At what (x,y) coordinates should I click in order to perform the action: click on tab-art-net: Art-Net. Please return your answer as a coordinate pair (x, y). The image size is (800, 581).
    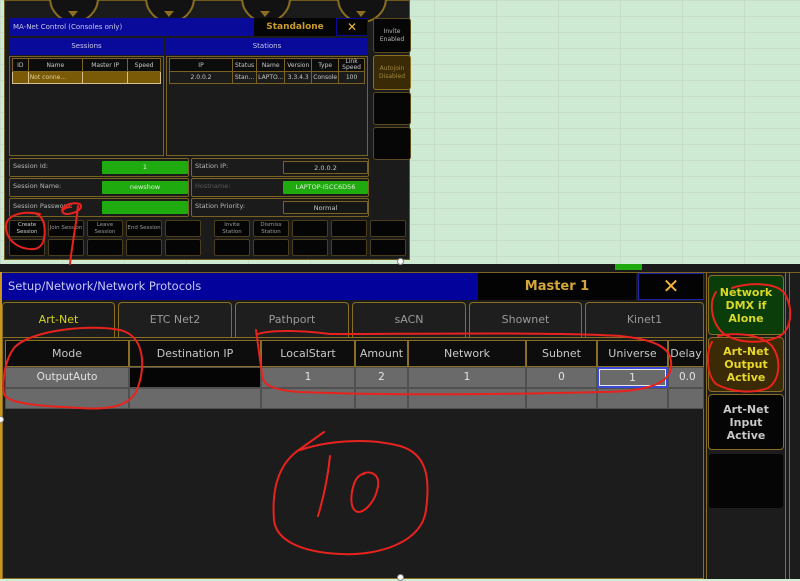
    Looking at the image, I should click on (58, 319).